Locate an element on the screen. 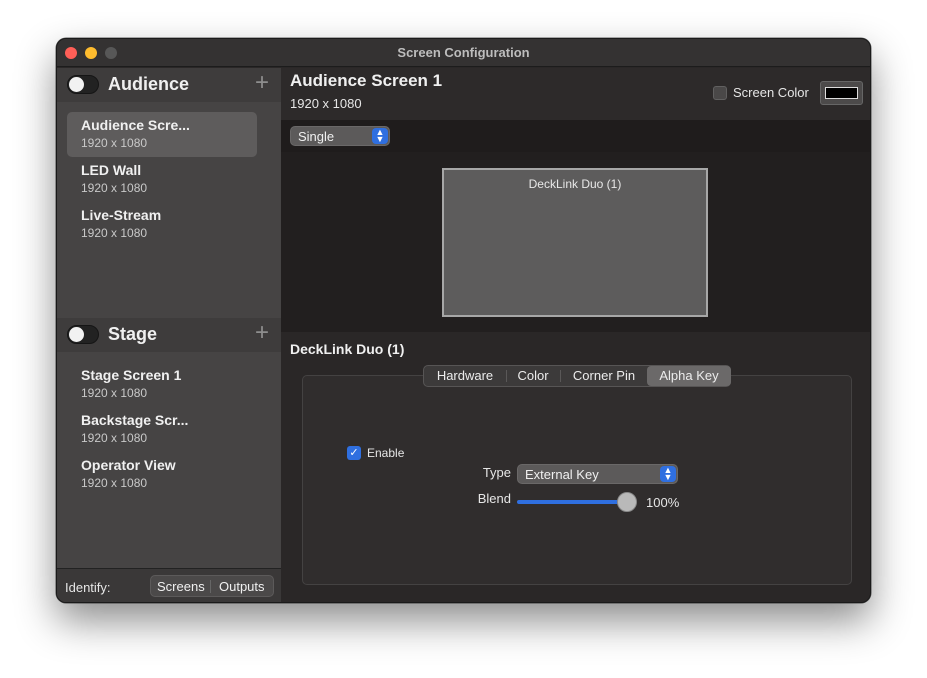 The height and width of the screenshot is (678, 927). color-swatch is located at coordinates (841, 93).